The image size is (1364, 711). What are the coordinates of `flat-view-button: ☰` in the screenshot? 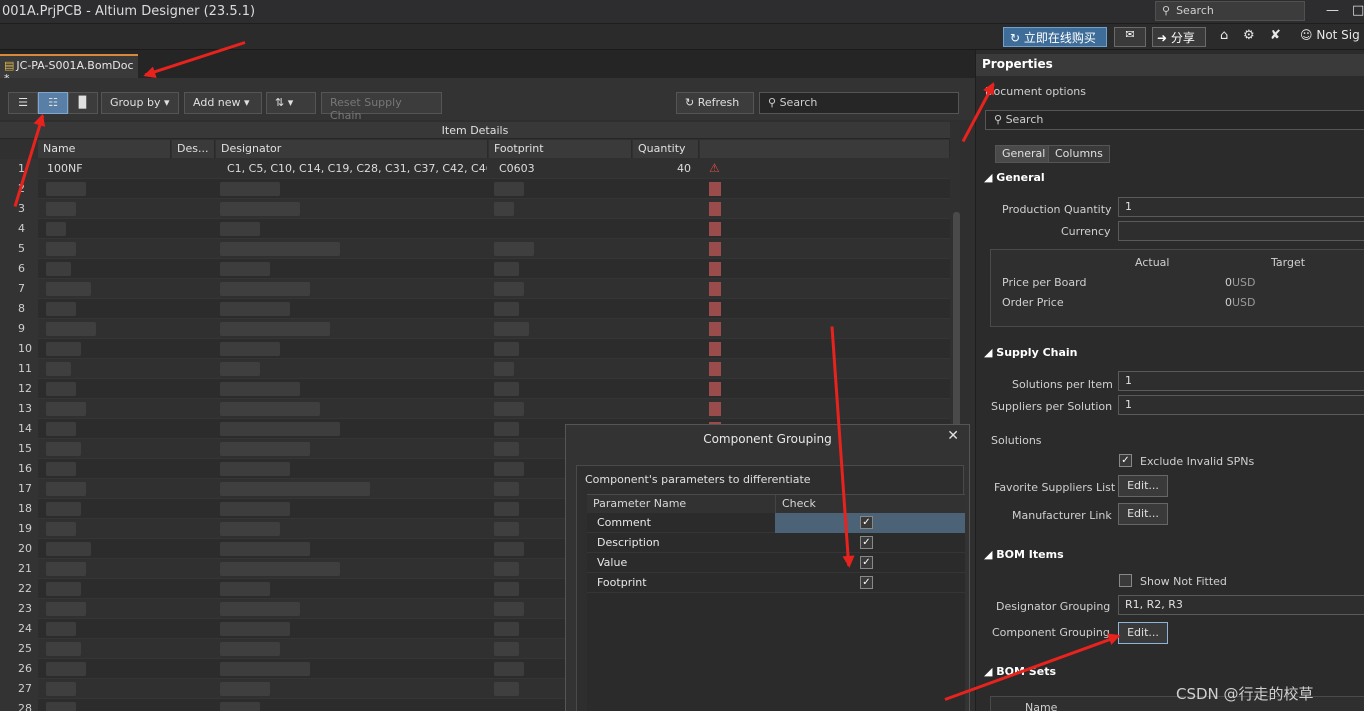 It's located at (23, 103).